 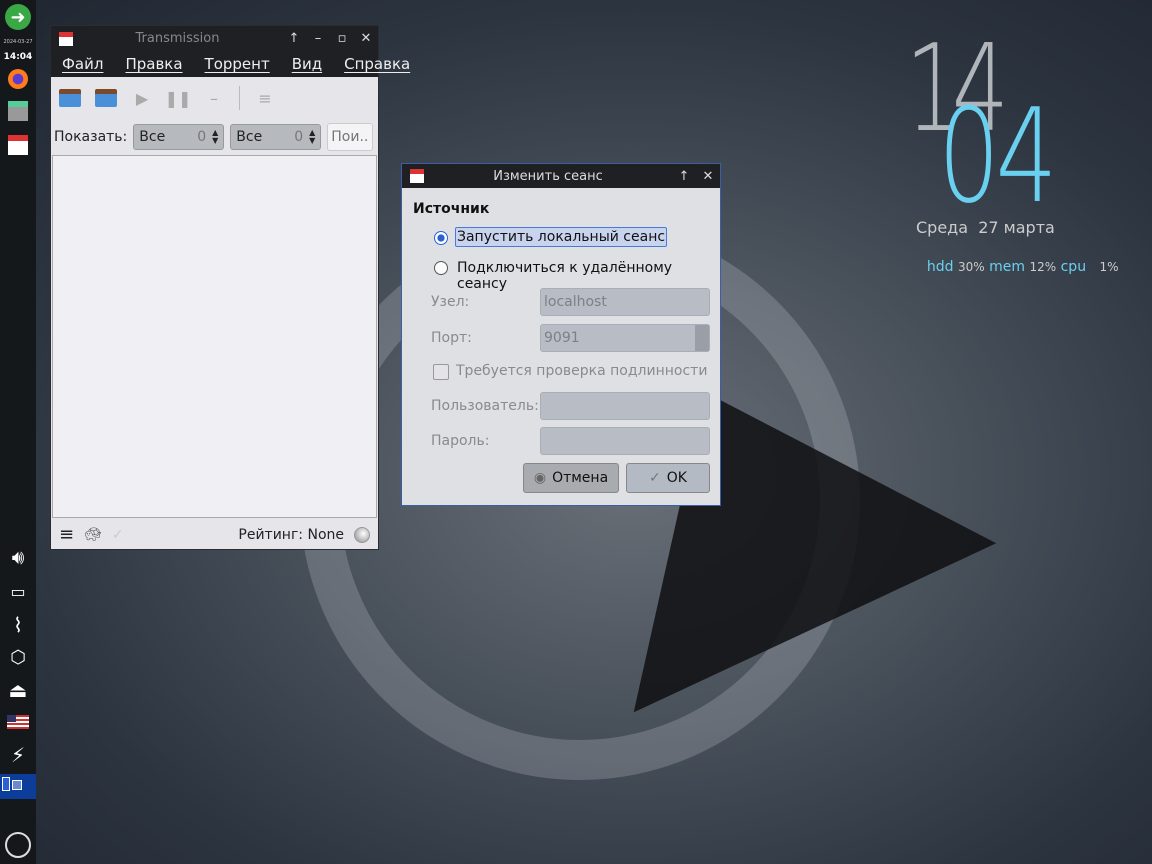 What do you see at coordinates (548, 176) in the screenshot?
I see `dialog-title: Изменить сеанс` at bounding box center [548, 176].